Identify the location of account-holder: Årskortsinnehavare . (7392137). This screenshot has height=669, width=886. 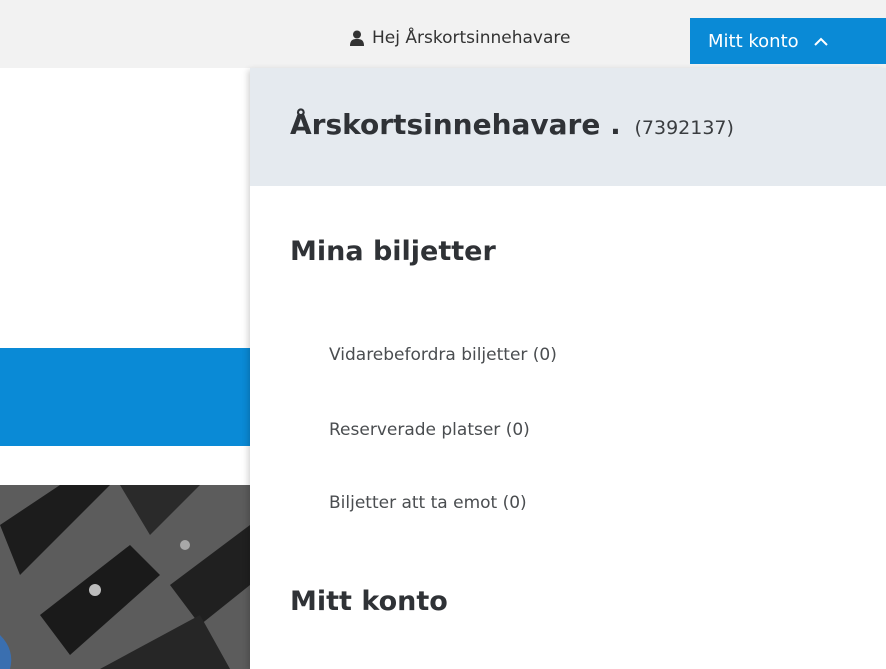
(512, 124).